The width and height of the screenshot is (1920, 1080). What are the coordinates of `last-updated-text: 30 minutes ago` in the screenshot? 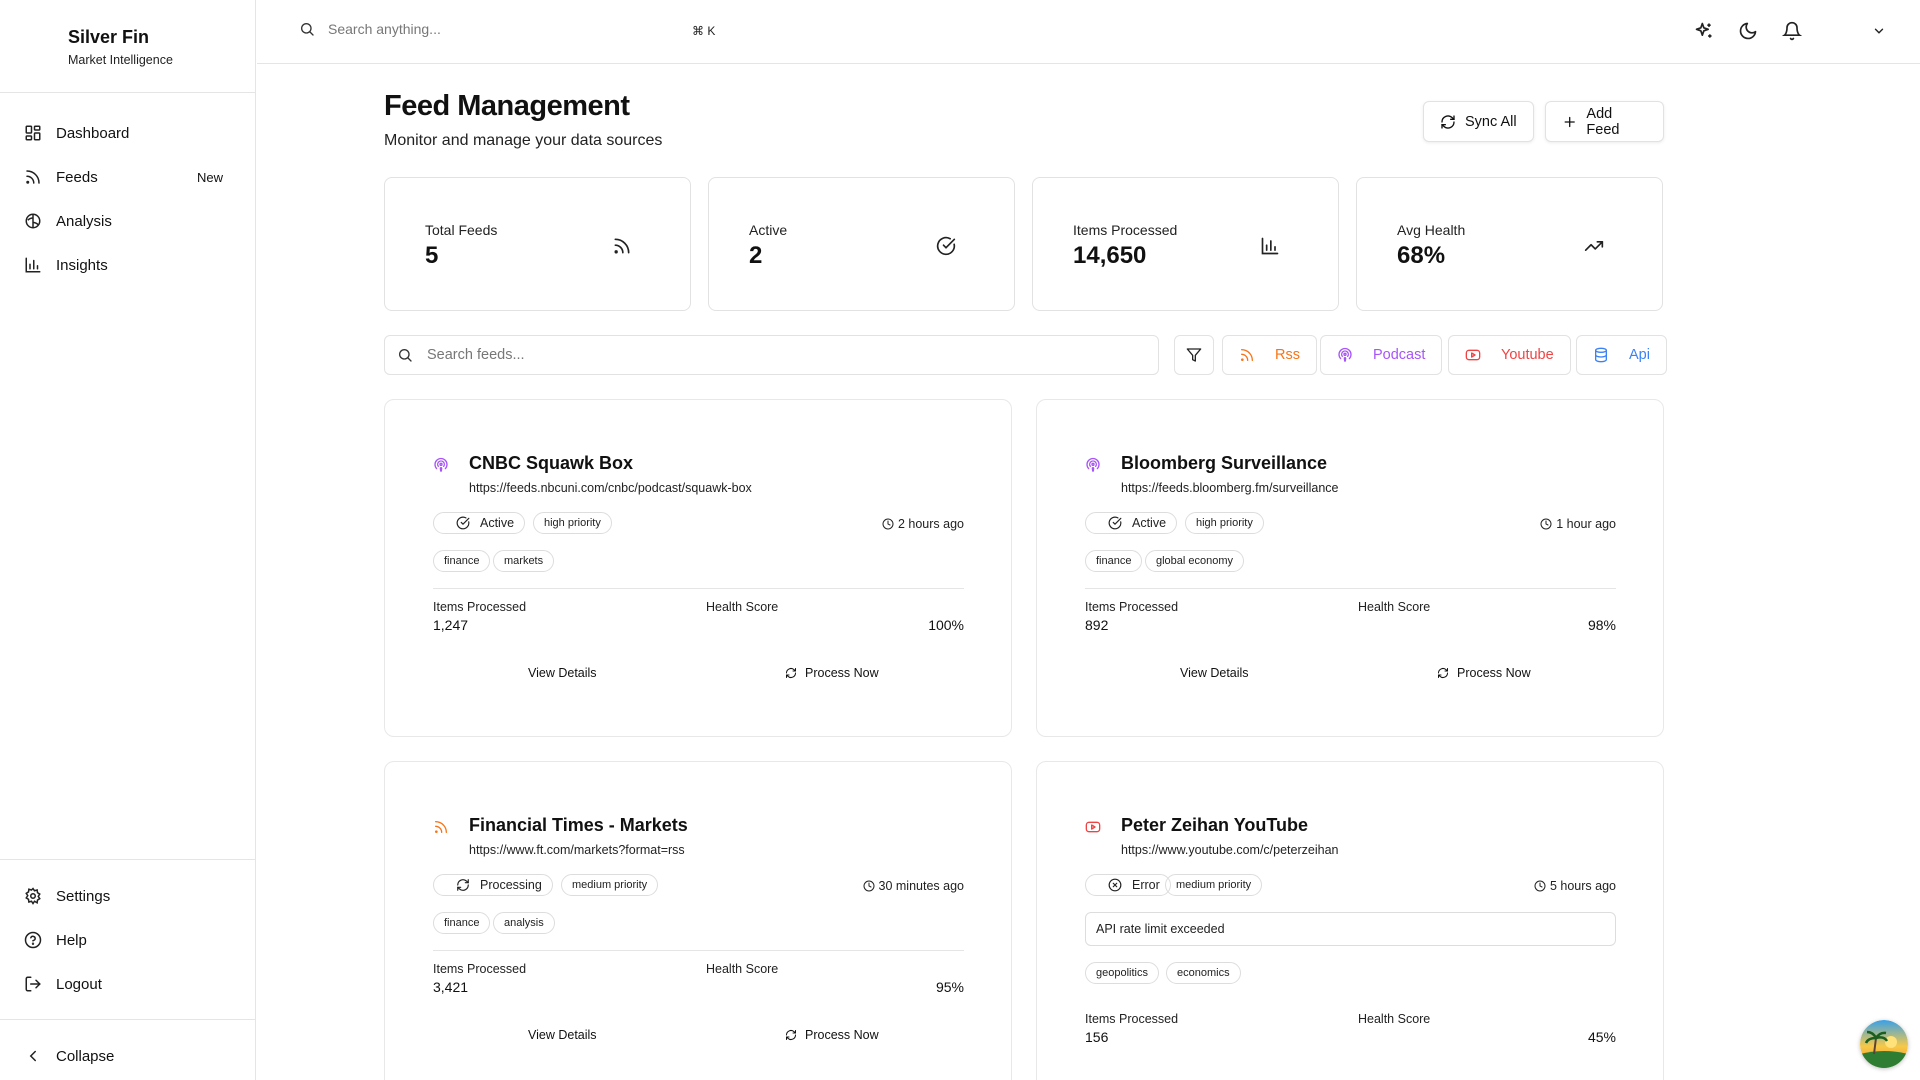 It's located at (921, 886).